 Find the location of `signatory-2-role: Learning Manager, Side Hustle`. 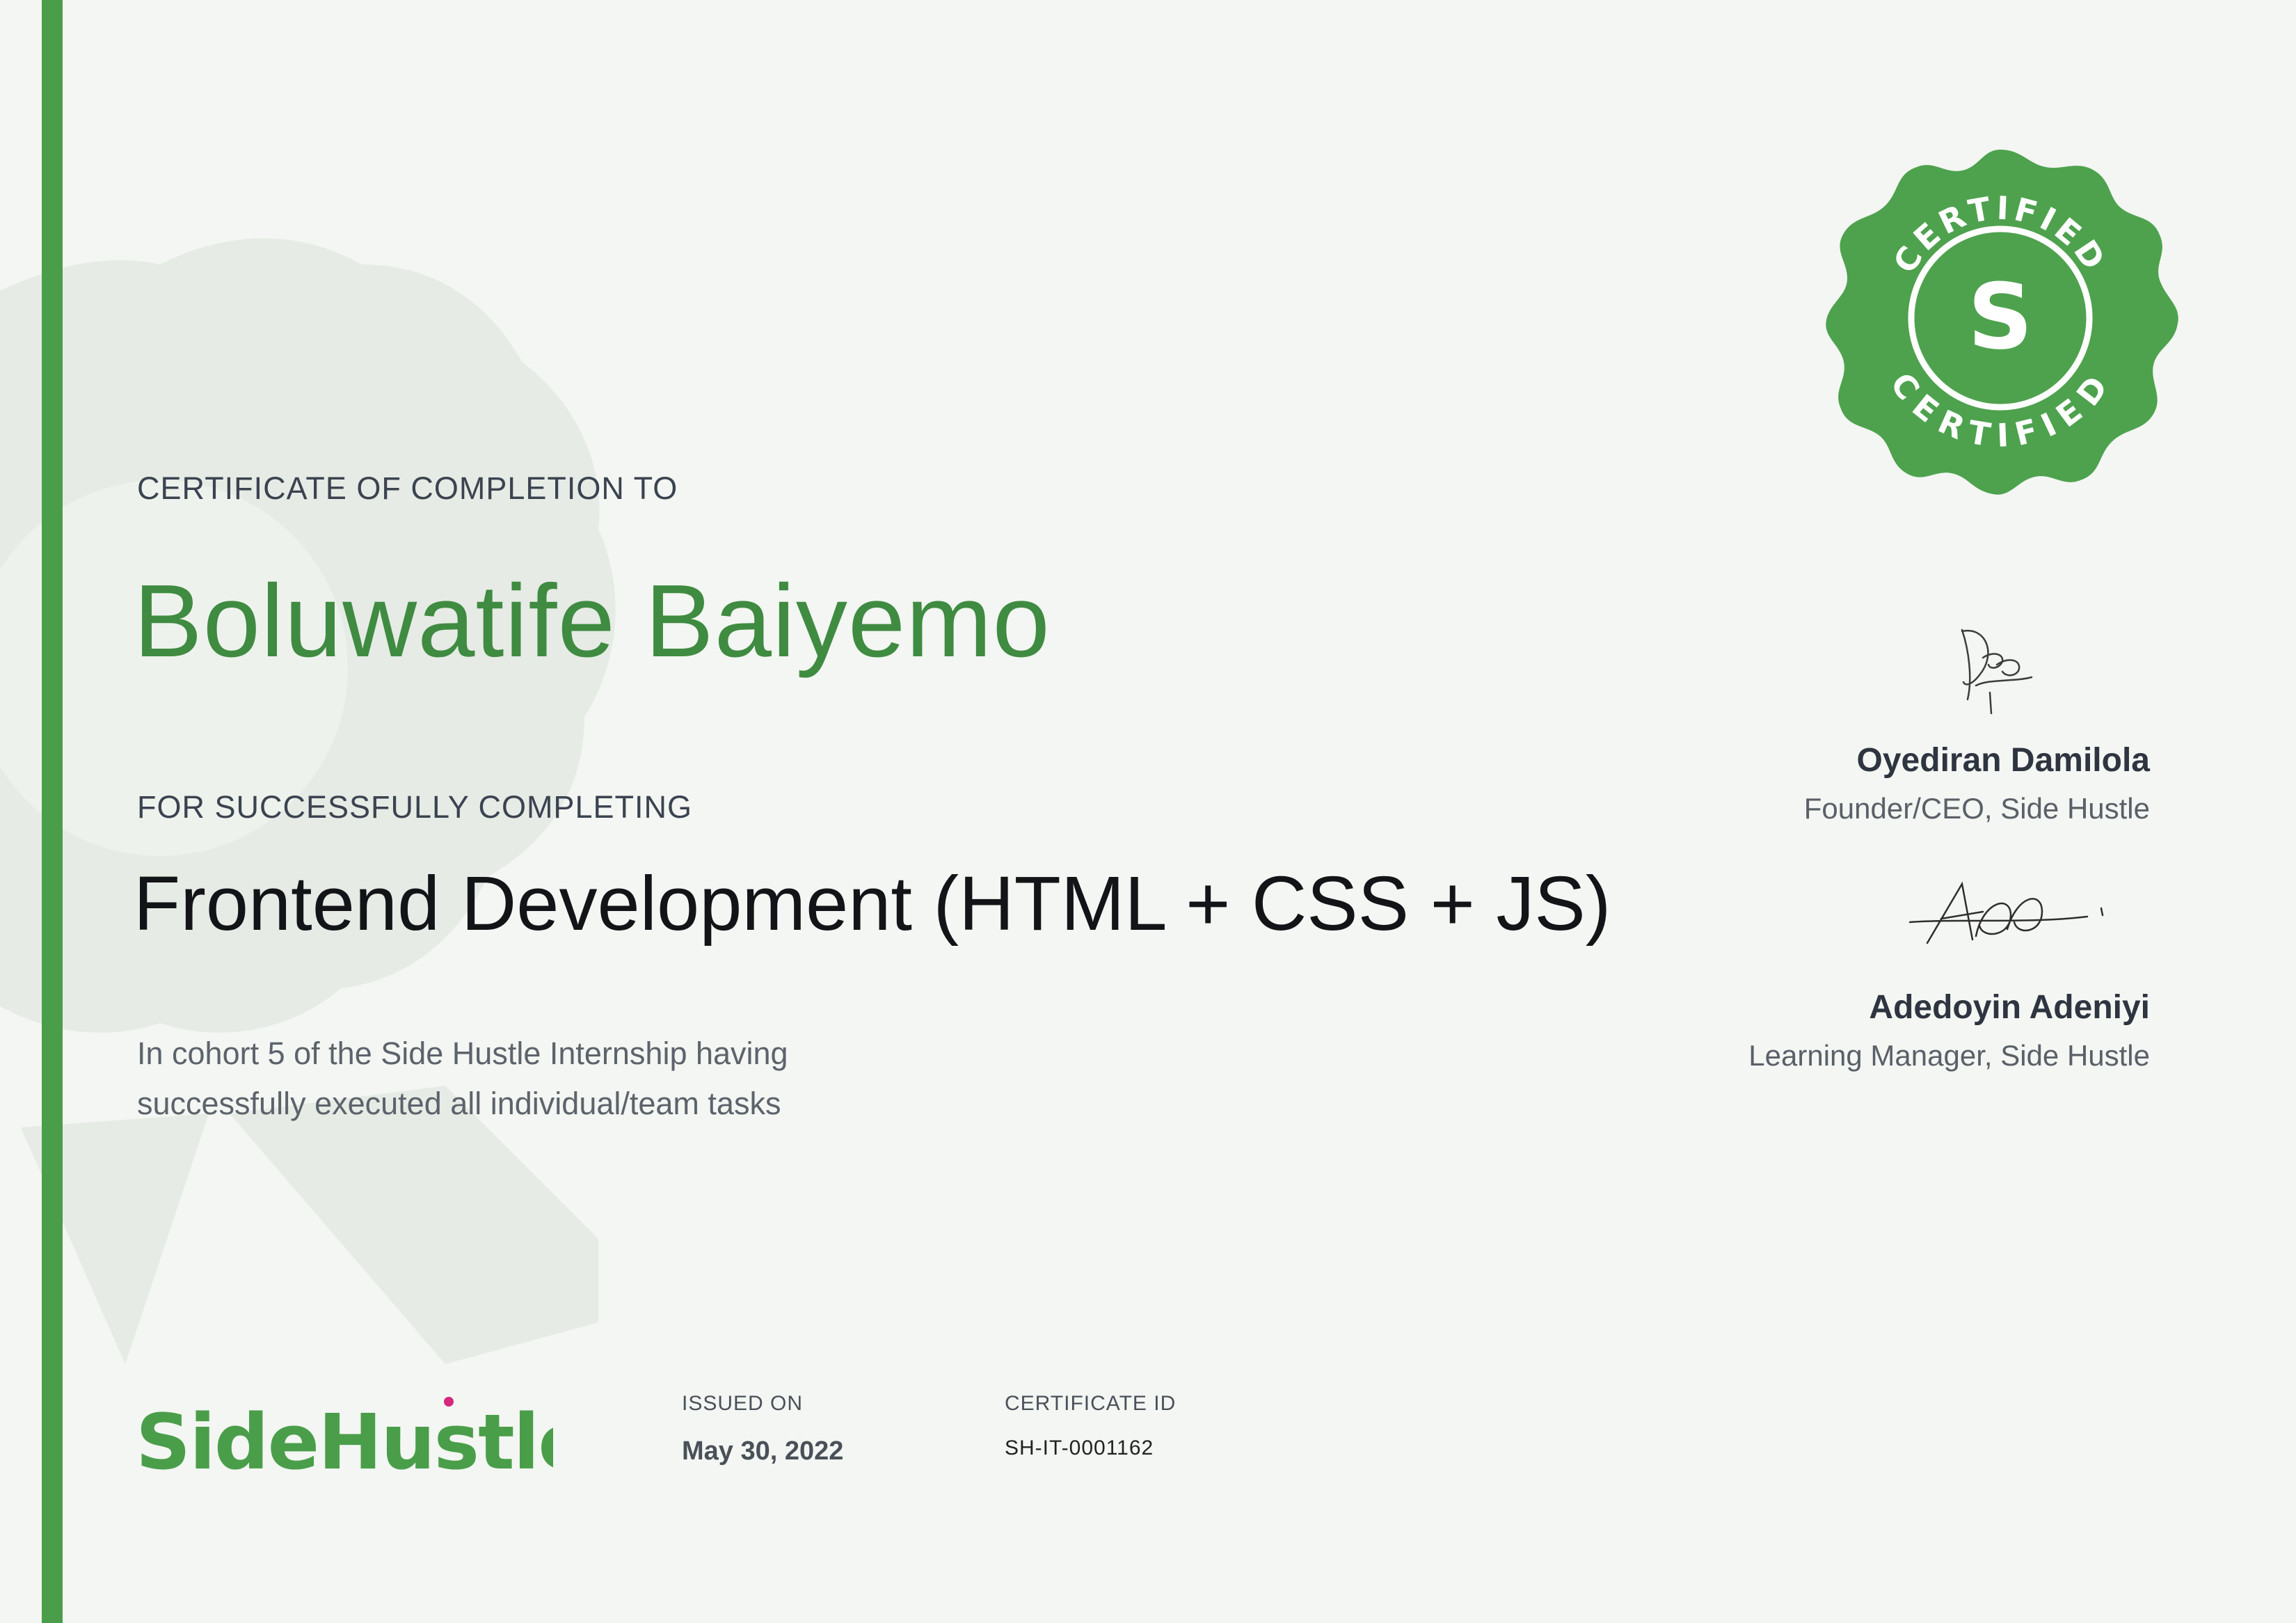

signatory-2-role: Learning Manager, Side Hustle is located at coordinates (1949, 1055).